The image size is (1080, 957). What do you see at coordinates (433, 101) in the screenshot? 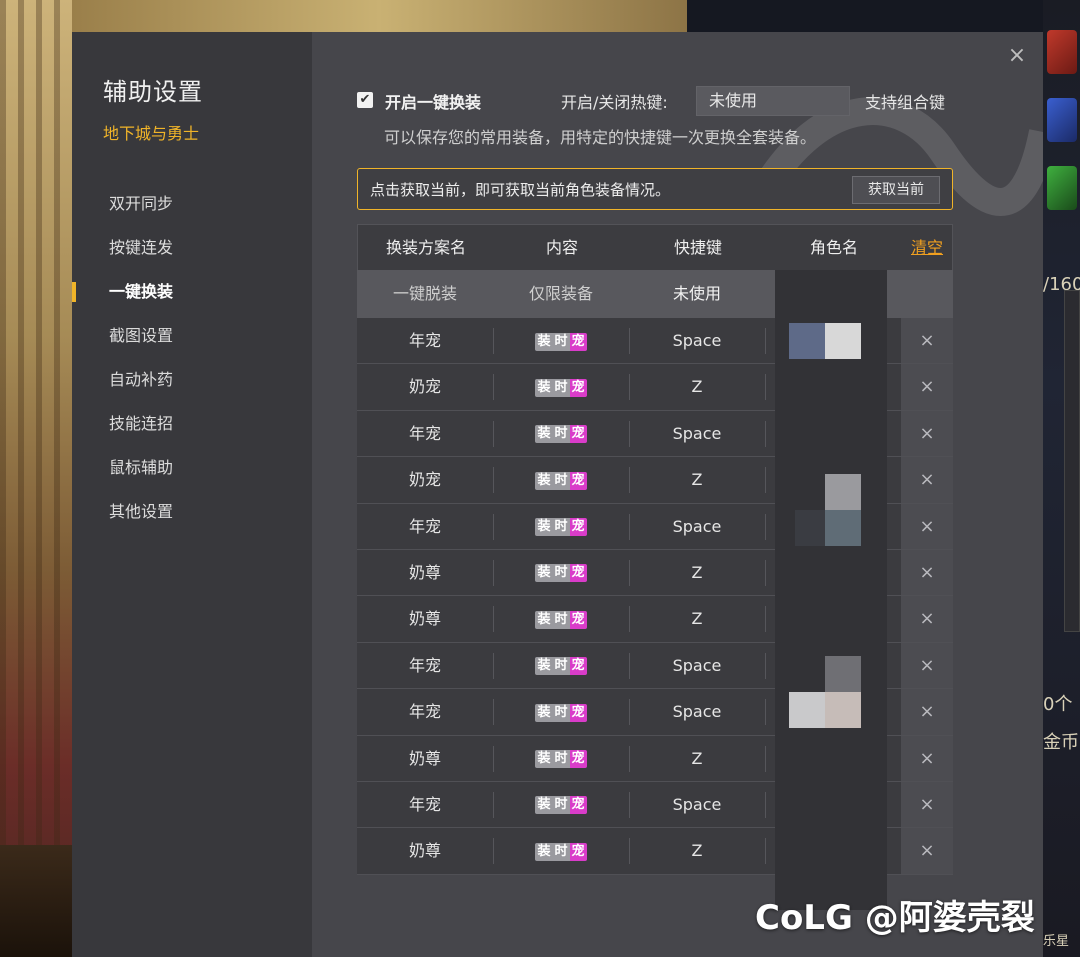
I see `enable-label: 开启一键换装` at bounding box center [433, 101].